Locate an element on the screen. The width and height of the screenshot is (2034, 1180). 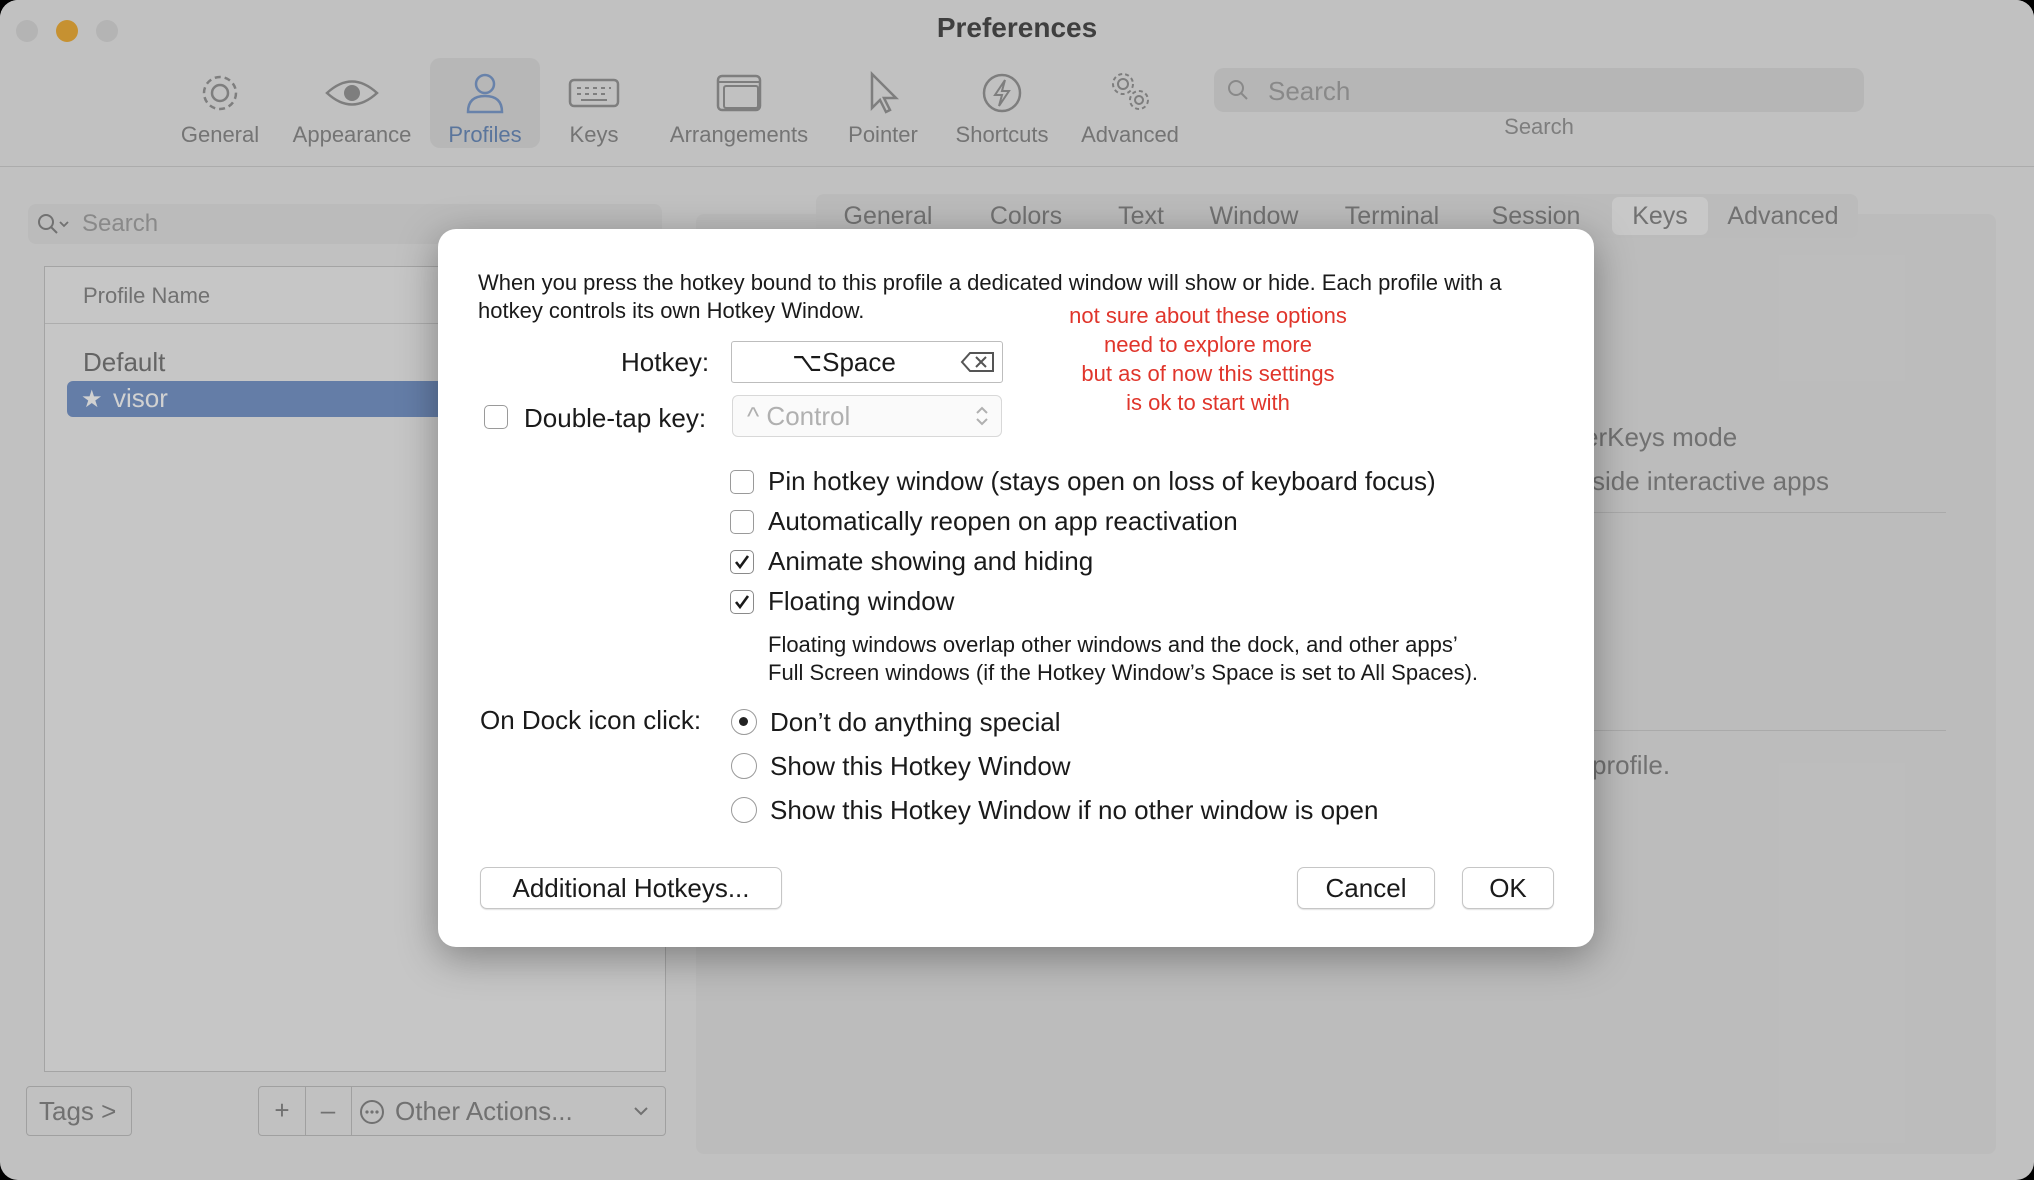
dock-click-label: On Dock icon click: is located at coordinates (591, 720).